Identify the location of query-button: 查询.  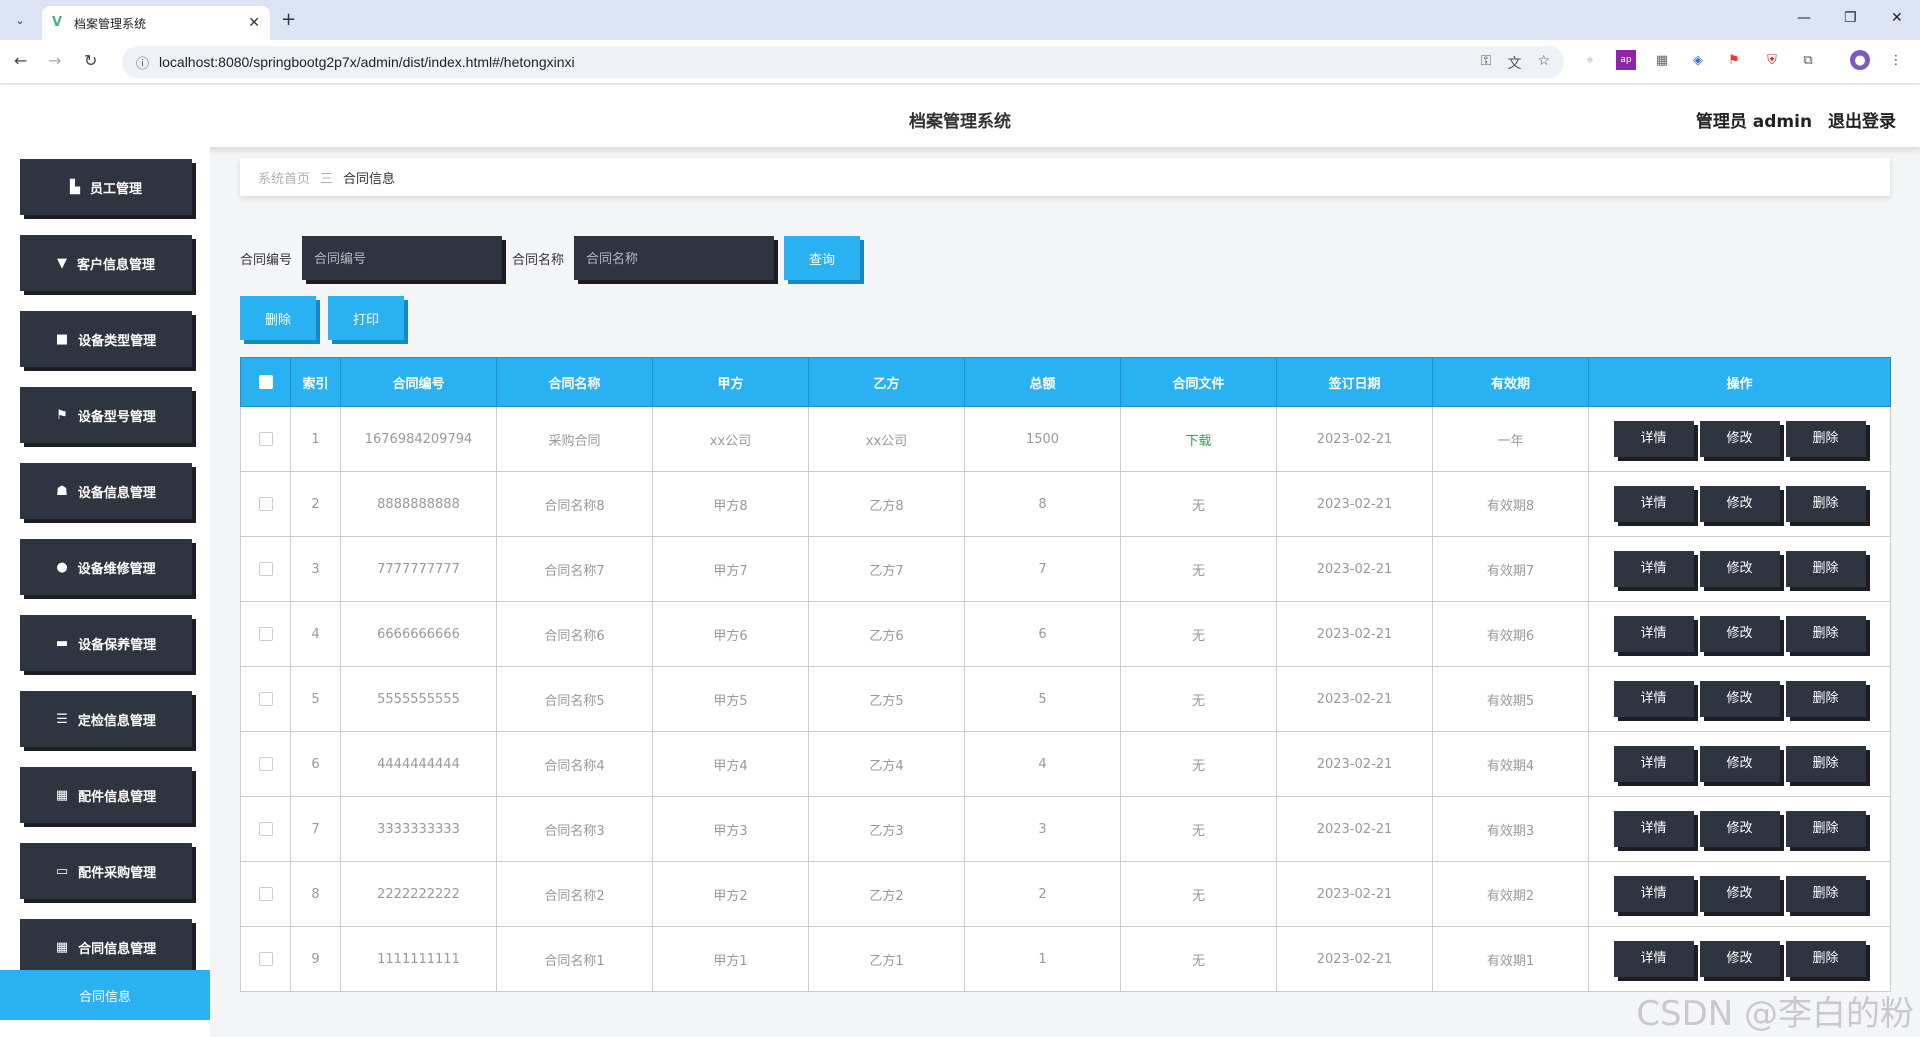
(822, 258).